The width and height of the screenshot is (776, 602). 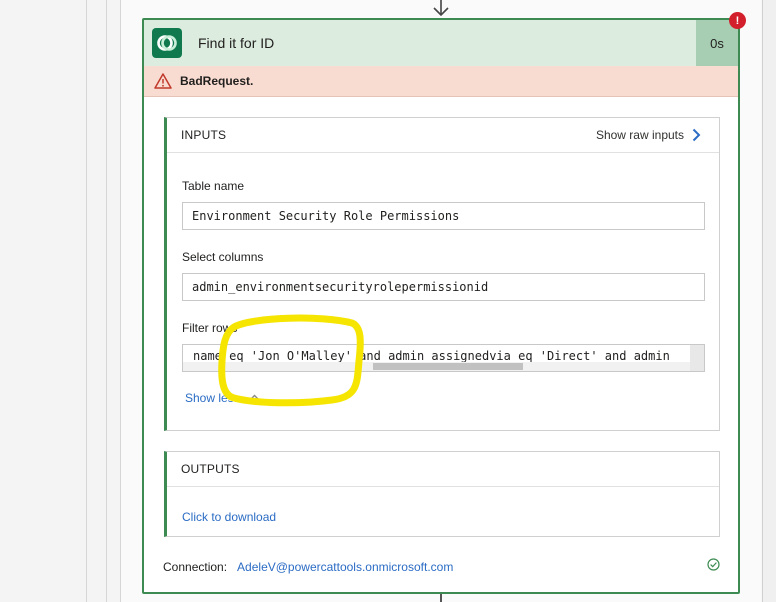 I want to click on outputs-section: OUTPUTS Click to download, so click(x=442, y=494).